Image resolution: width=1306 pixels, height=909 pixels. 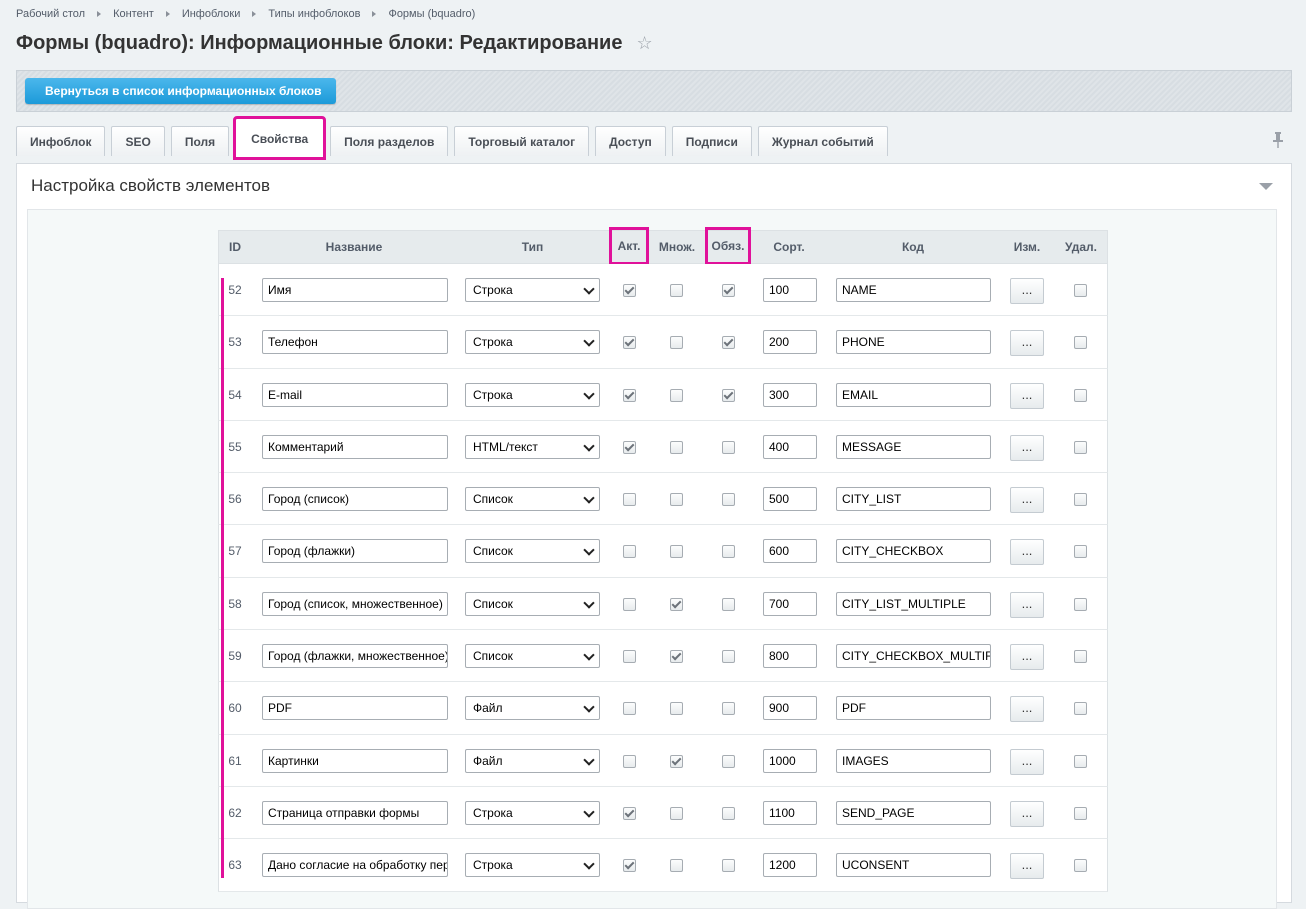 What do you see at coordinates (790, 603) in the screenshot?
I see `sort-input: 700` at bounding box center [790, 603].